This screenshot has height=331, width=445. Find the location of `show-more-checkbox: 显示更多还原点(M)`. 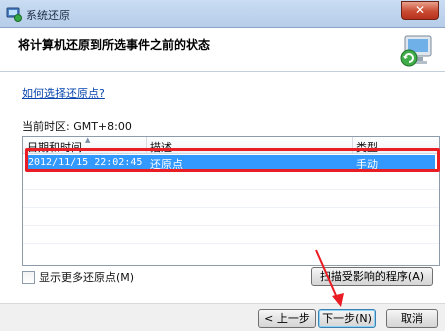

show-more-checkbox: 显示更多还原点(M) is located at coordinates (78, 277).